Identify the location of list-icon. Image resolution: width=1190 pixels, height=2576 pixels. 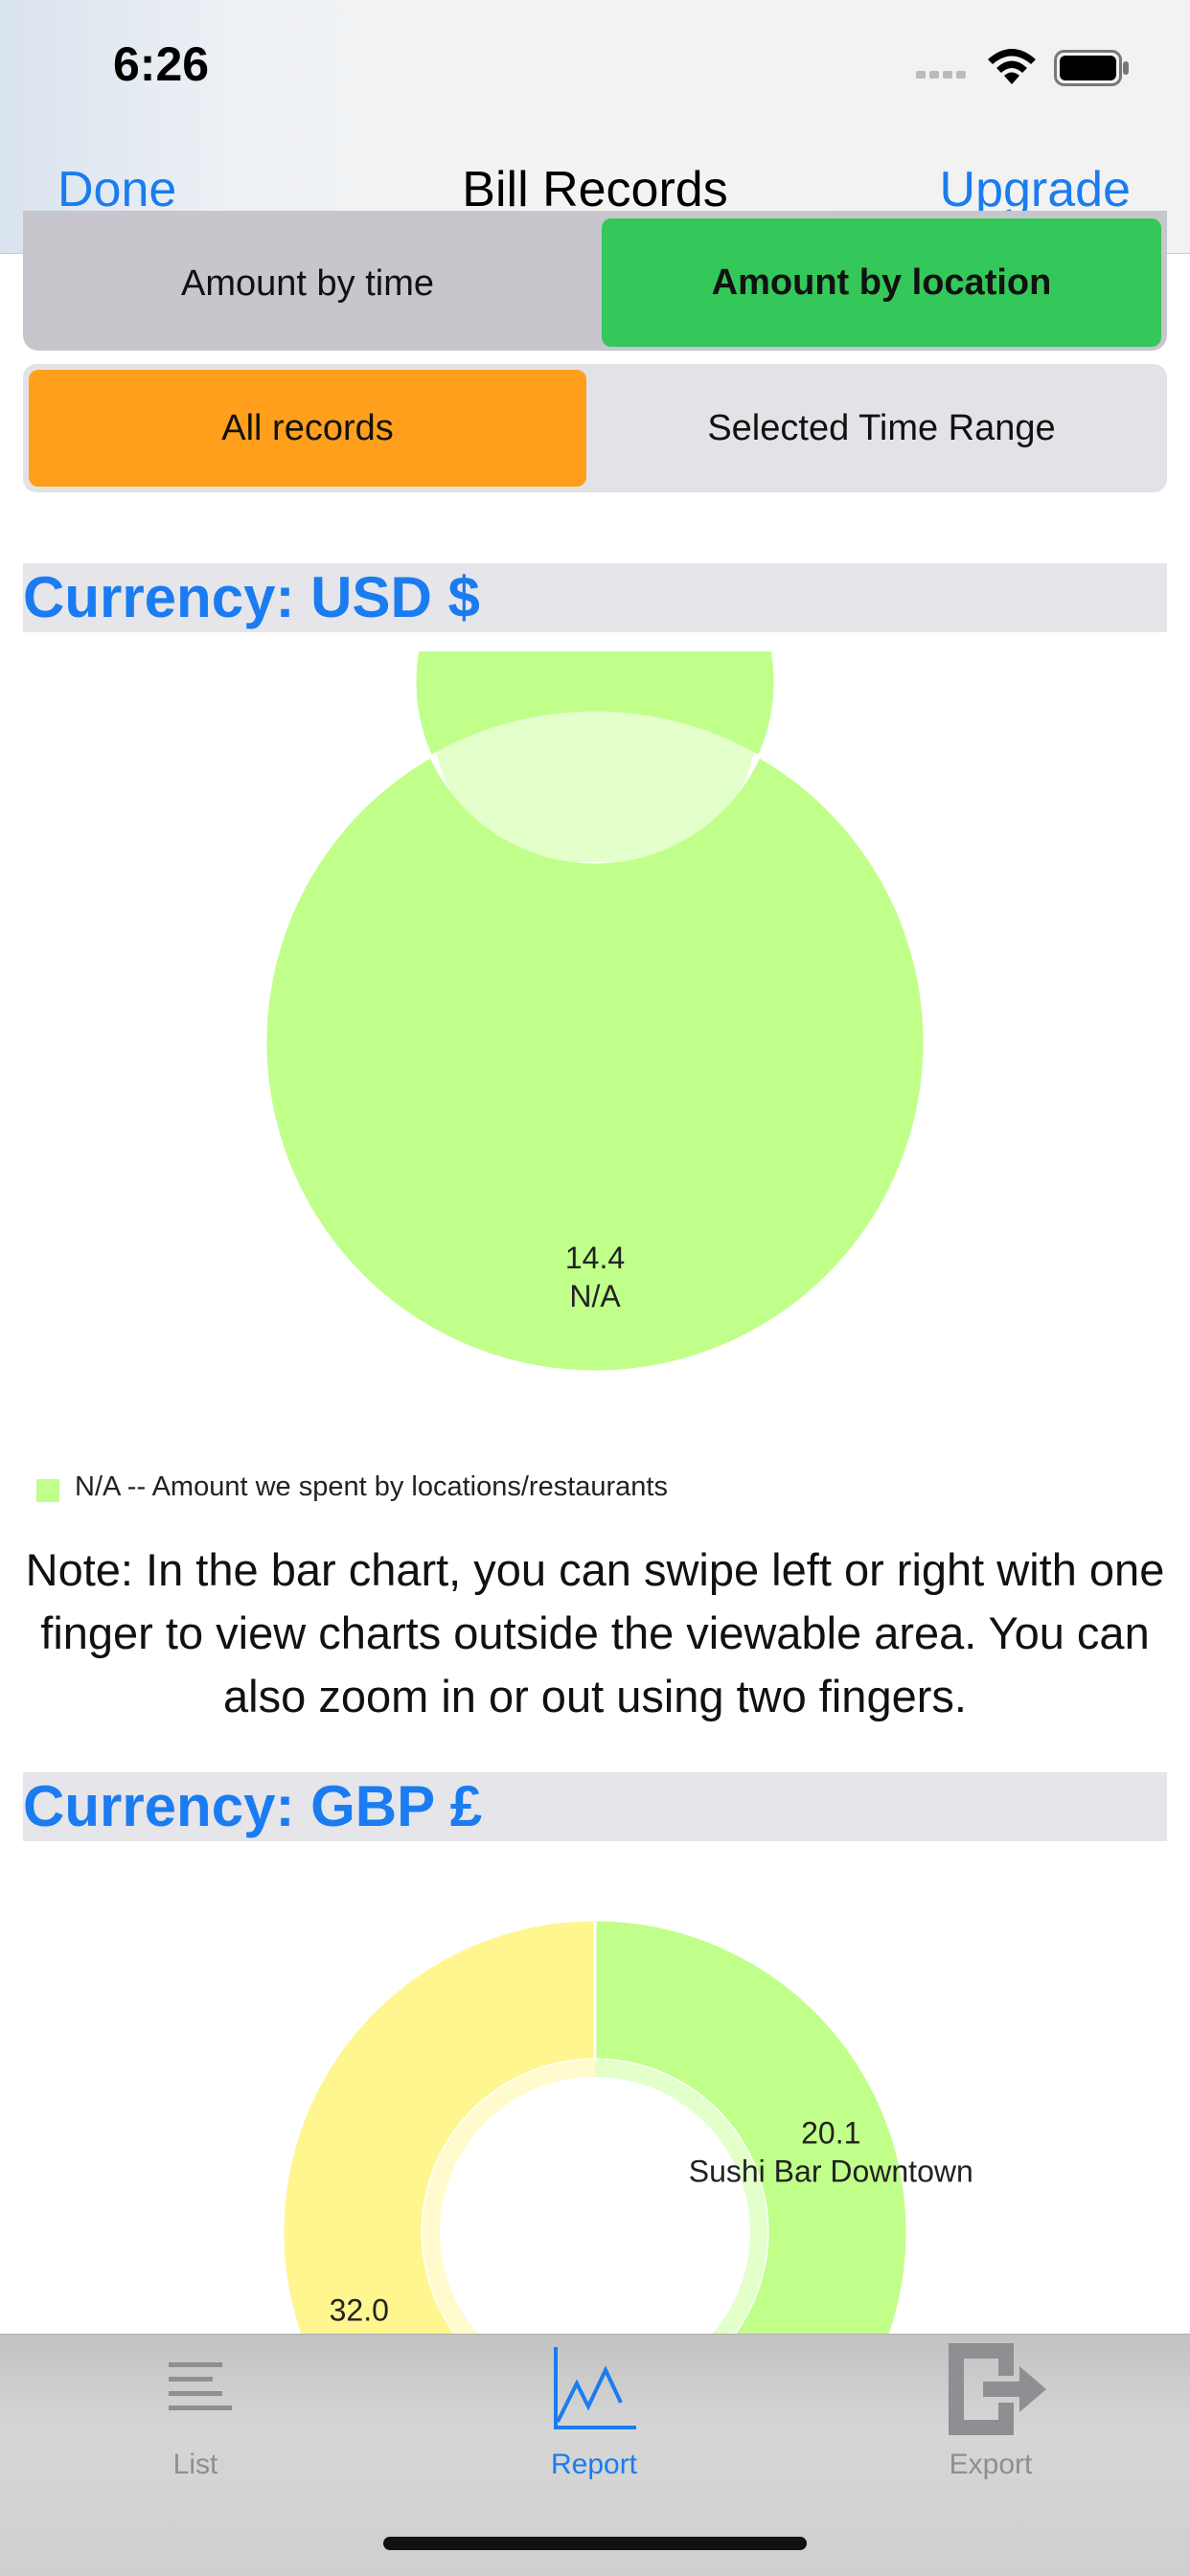
(201, 2386).